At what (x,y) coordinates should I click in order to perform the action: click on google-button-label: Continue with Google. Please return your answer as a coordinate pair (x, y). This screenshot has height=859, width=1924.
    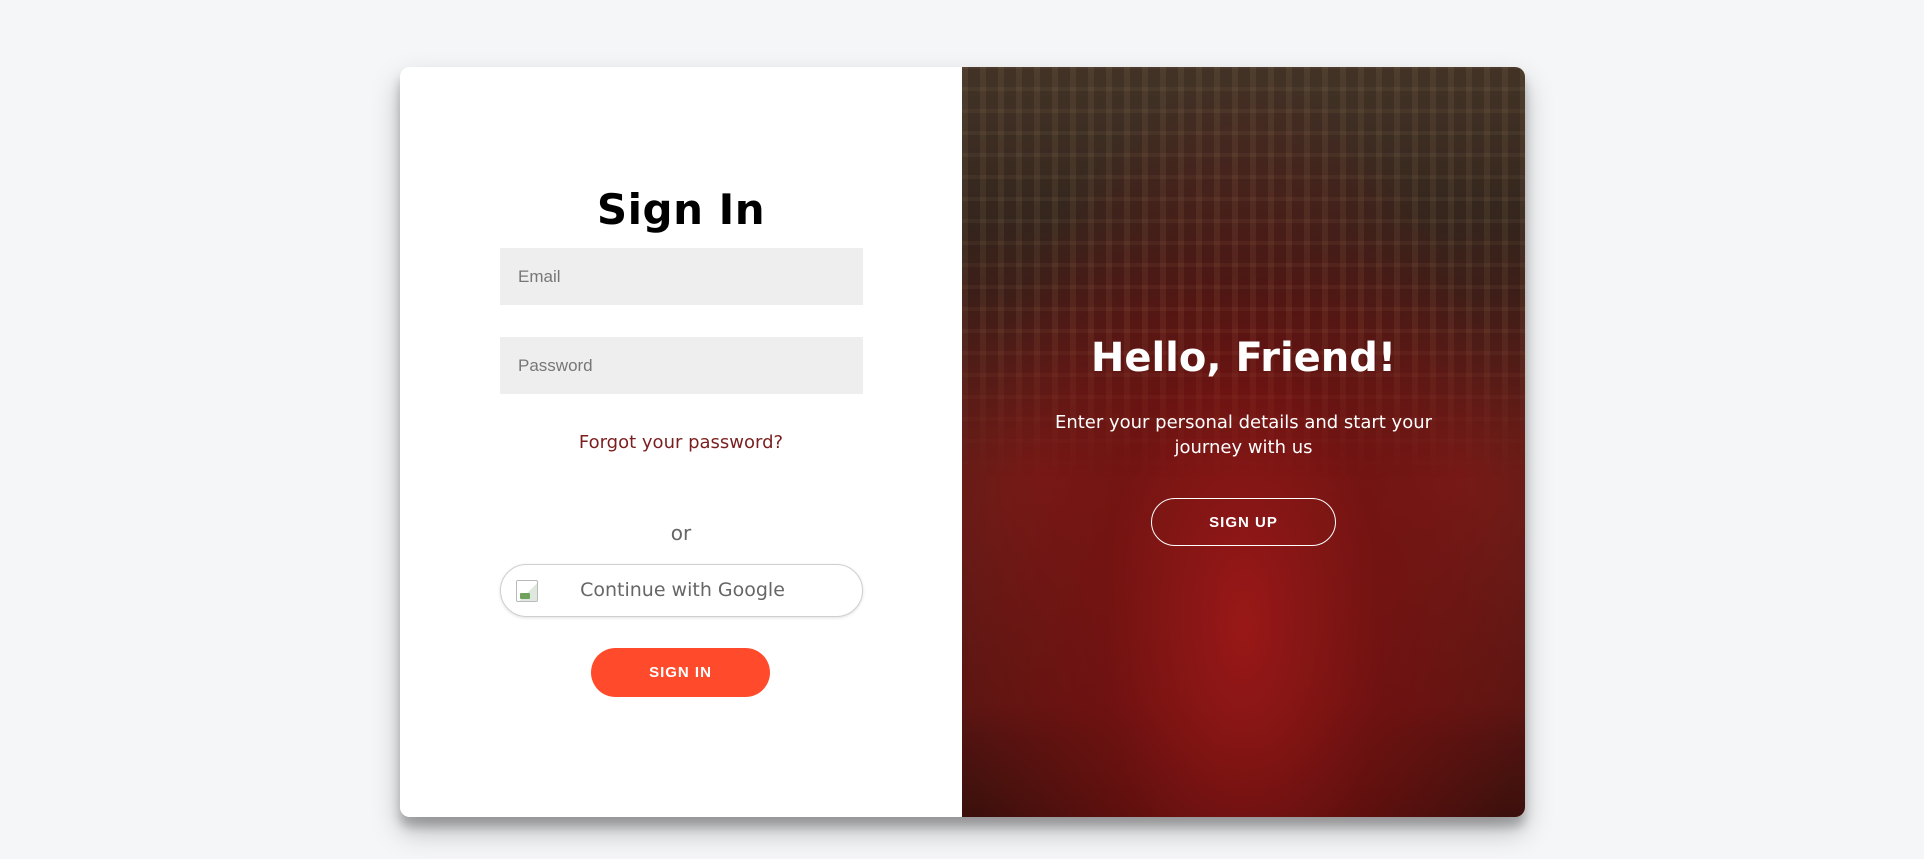
    Looking at the image, I should click on (682, 590).